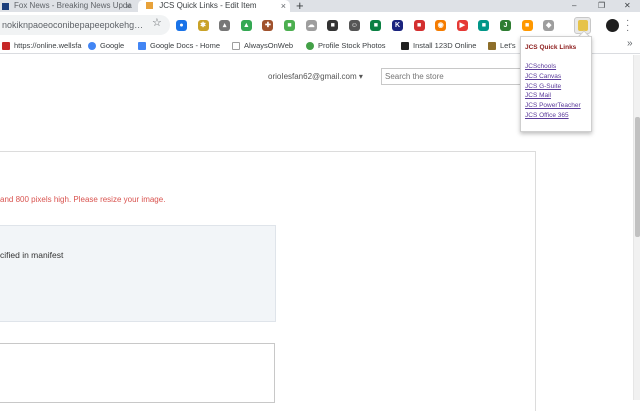 The height and width of the screenshot is (411, 640). I want to click on bookmark-label: AlwaysOnWeb, so click(269, 45).